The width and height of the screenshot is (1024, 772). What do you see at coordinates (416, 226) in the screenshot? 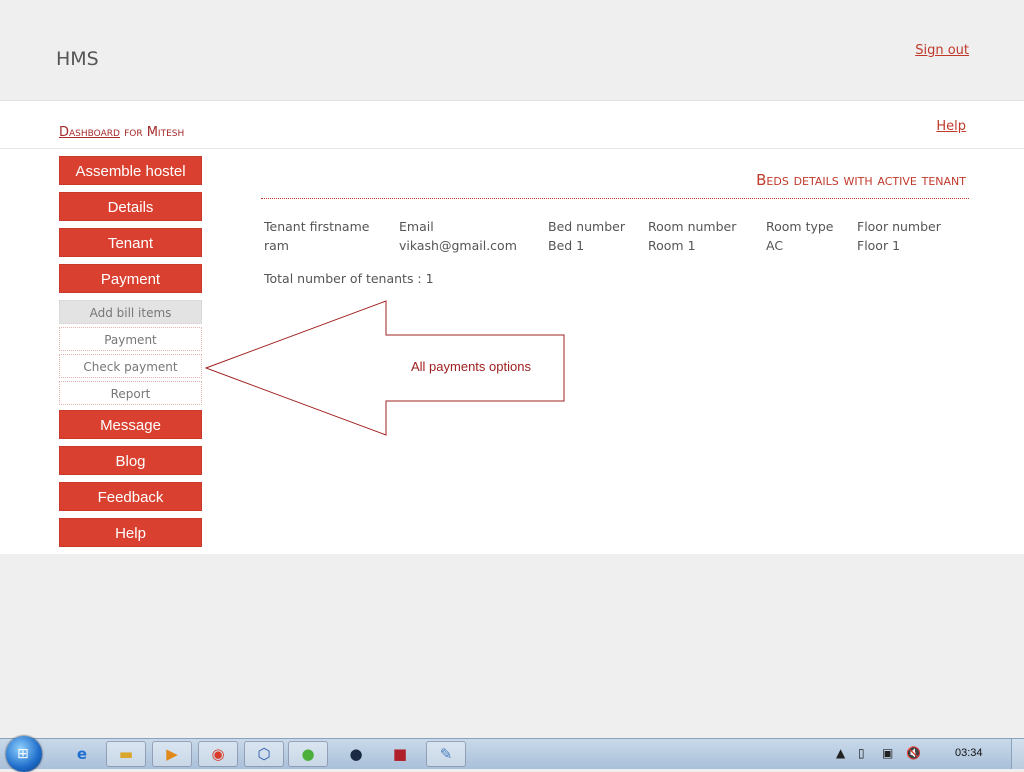
I see `col-email: Email` at bounding box center [416, 226].